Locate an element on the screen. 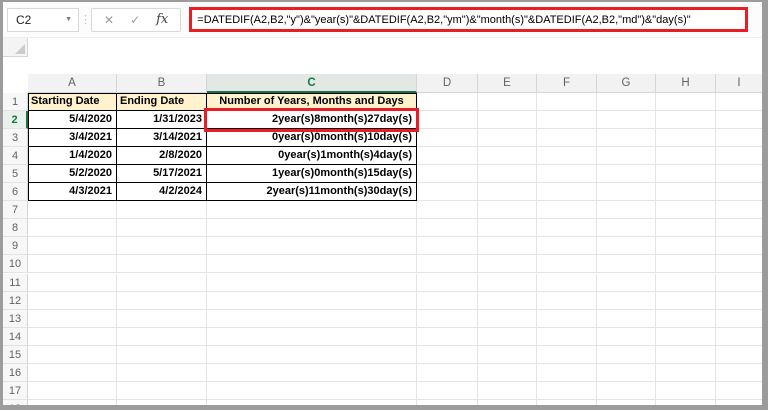 The height and width of the screenshot is (410, 768). cell-B1: Ending Date is located at coordinates (162, 101).